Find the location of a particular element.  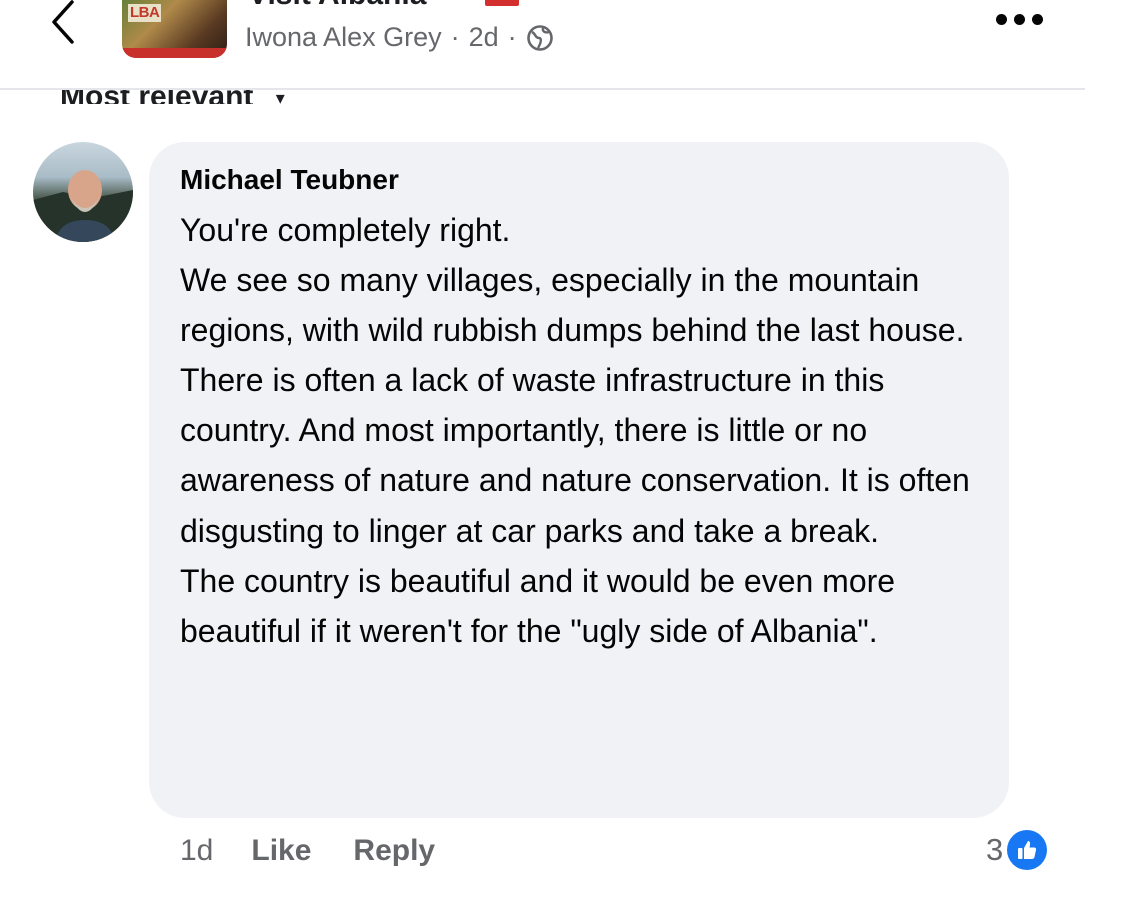

comment-actions: 1d Like Reply is located at coordinates (307, 851).